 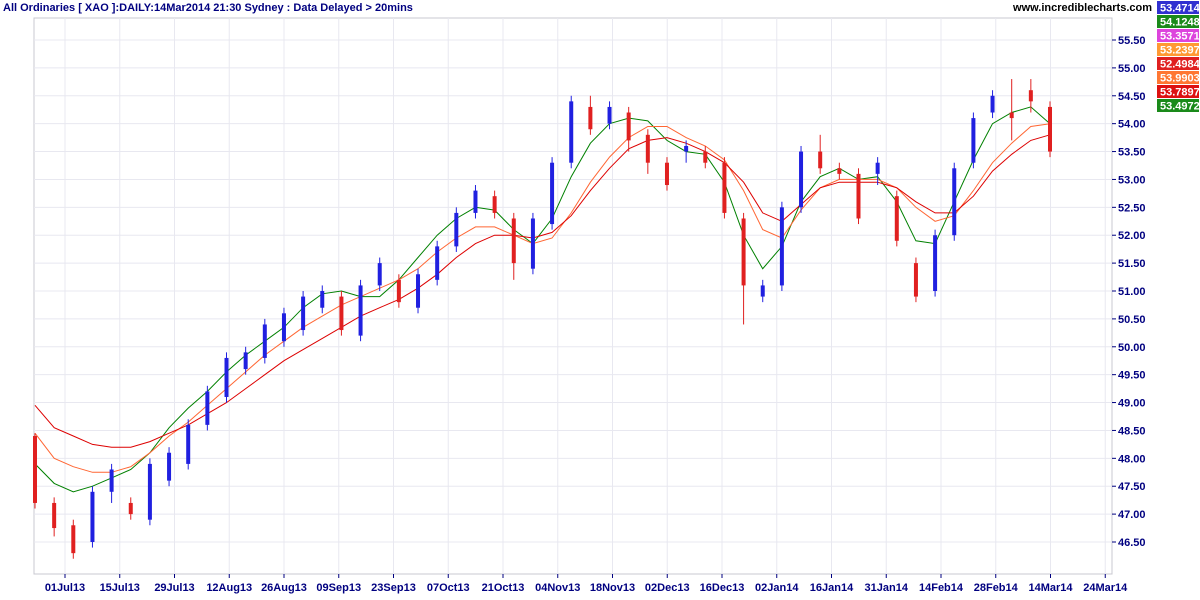 What do you see at coordinates (174, 588) in the screenshot?
I see `x-tick-label: 29Jul13` at bounding box center [174, 588].